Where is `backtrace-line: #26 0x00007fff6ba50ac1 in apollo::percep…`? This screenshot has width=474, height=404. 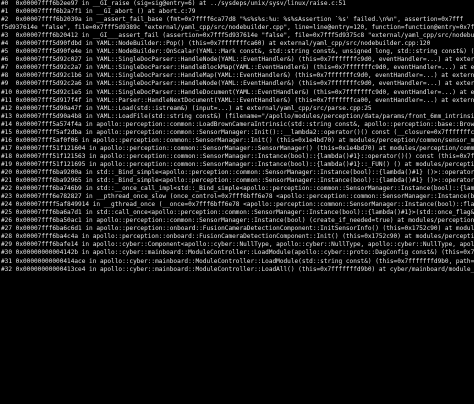
backtrace-line: #26 0x00007fff6ba50ac1 in apollo::percep… is located at coordinates (237, 221).